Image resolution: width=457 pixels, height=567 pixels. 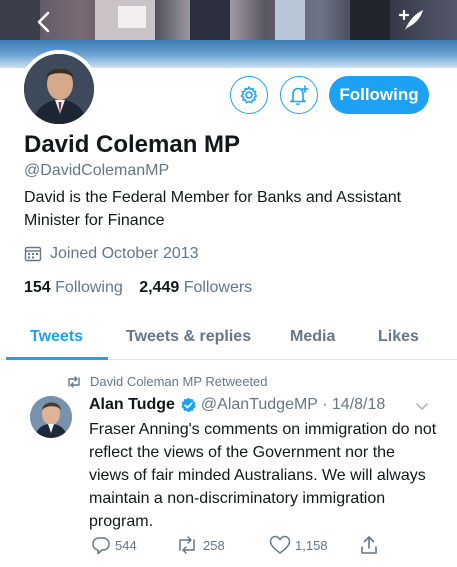 What do you see at coordinates (59, 89) in the screenshot?
I see `avatar` at bounding box center [59, 89].